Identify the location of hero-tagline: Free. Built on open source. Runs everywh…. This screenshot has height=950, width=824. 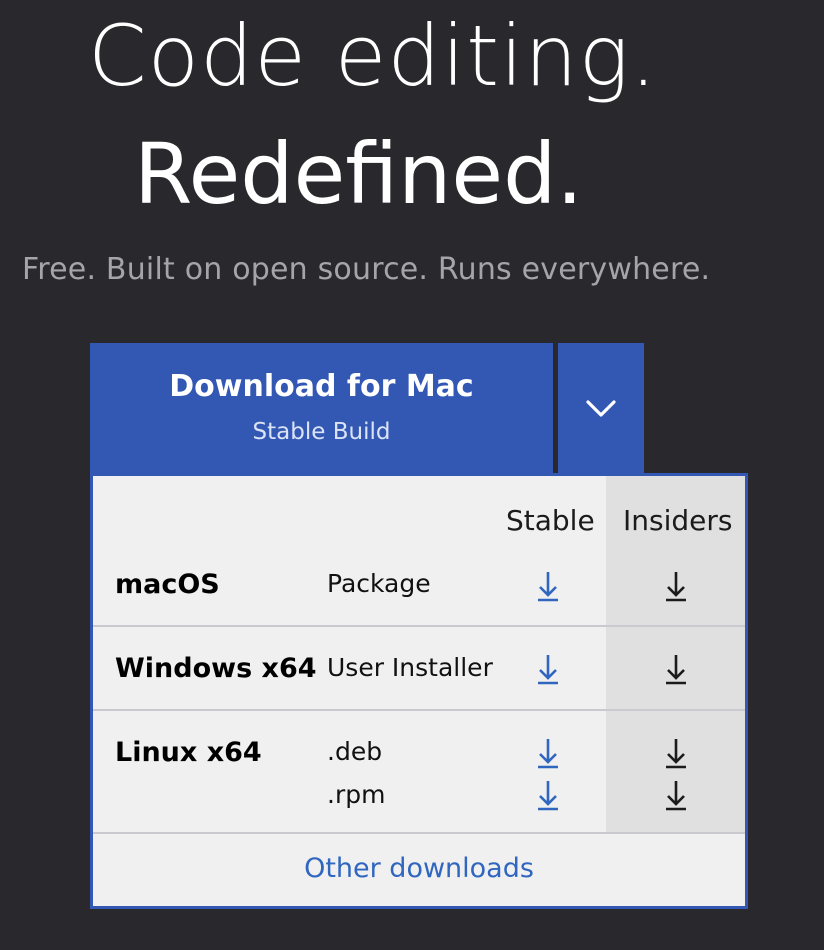
(366, 269).